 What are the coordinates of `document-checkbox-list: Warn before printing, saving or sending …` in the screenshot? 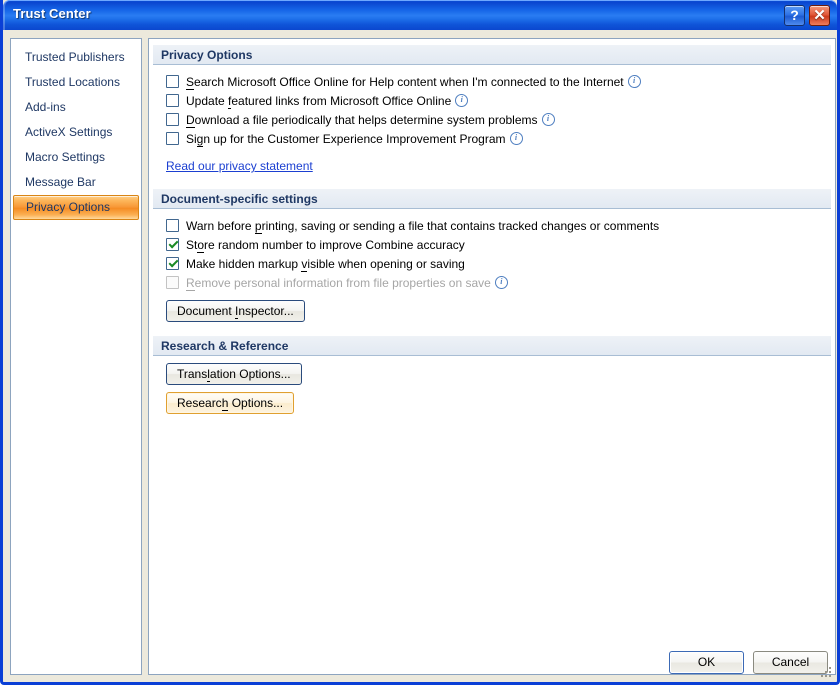 It's located at (500, 254).